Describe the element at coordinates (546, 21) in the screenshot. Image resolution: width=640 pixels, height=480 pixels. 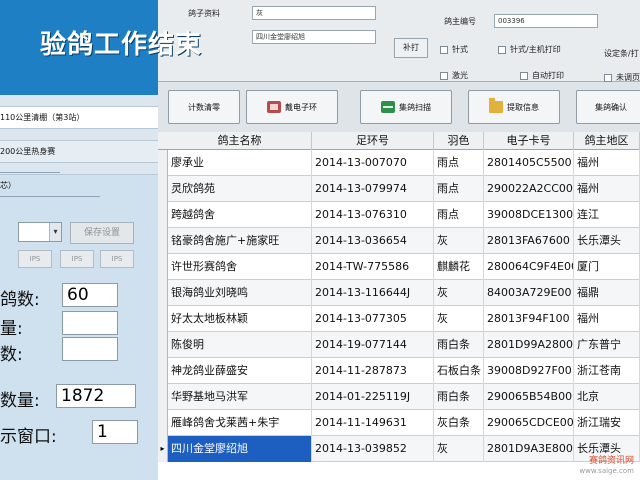
I see `owner-number-field: 003396` at that location.